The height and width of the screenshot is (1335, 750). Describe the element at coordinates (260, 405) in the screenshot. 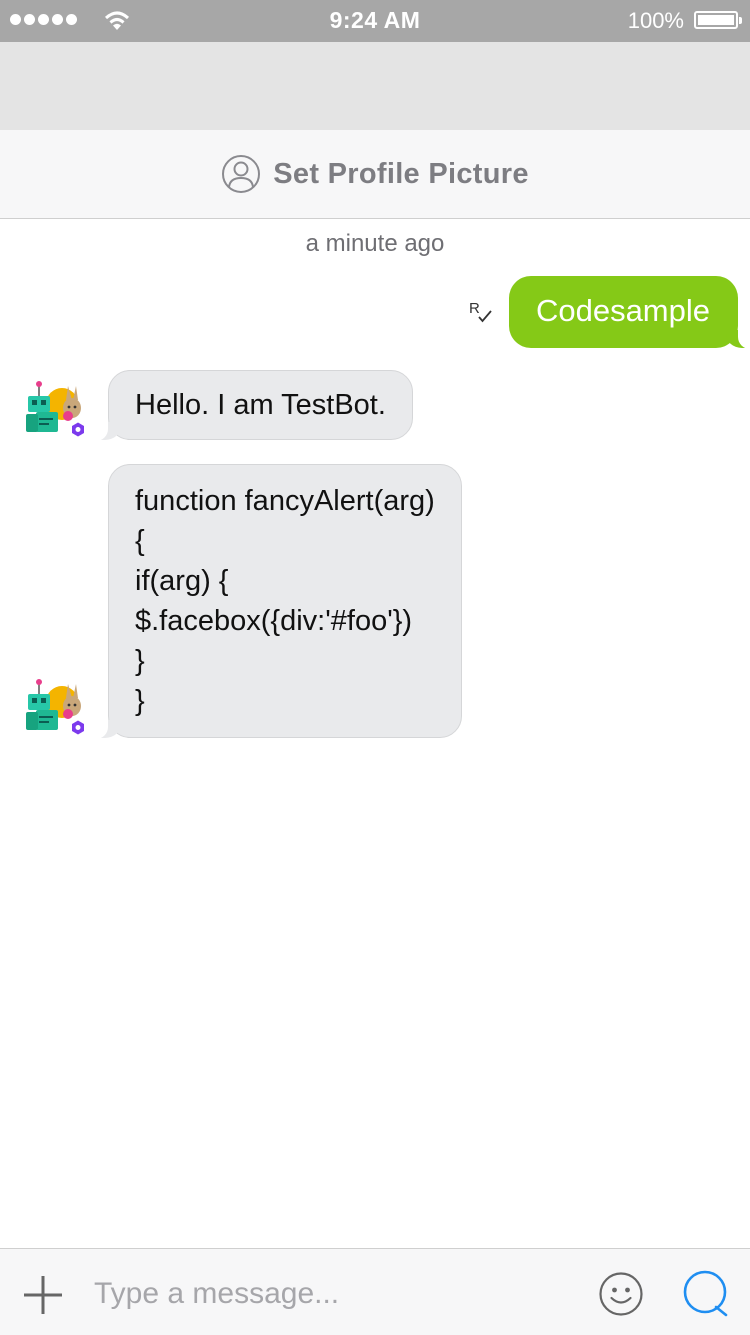

I see `message-line: Hello. I am TestBot.` at that location.